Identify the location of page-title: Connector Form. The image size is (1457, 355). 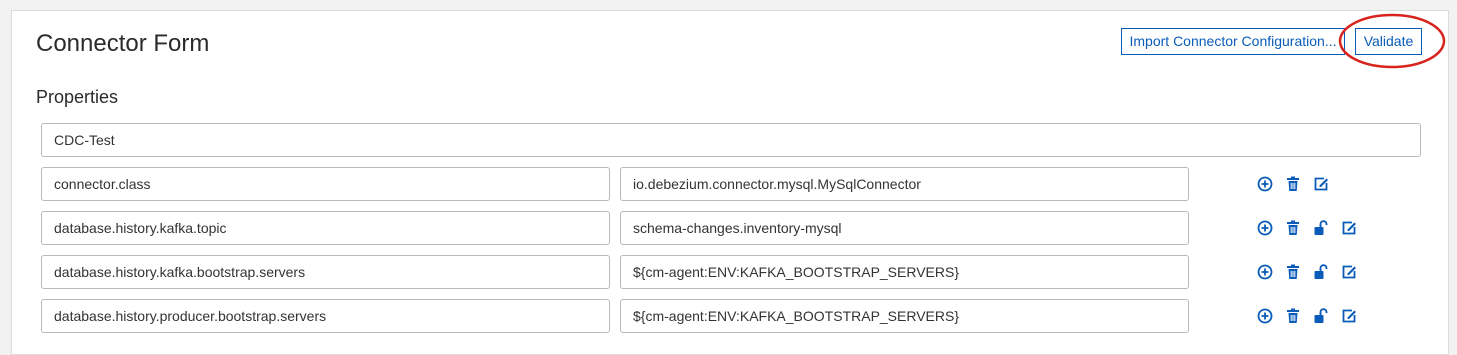
(123, 43).